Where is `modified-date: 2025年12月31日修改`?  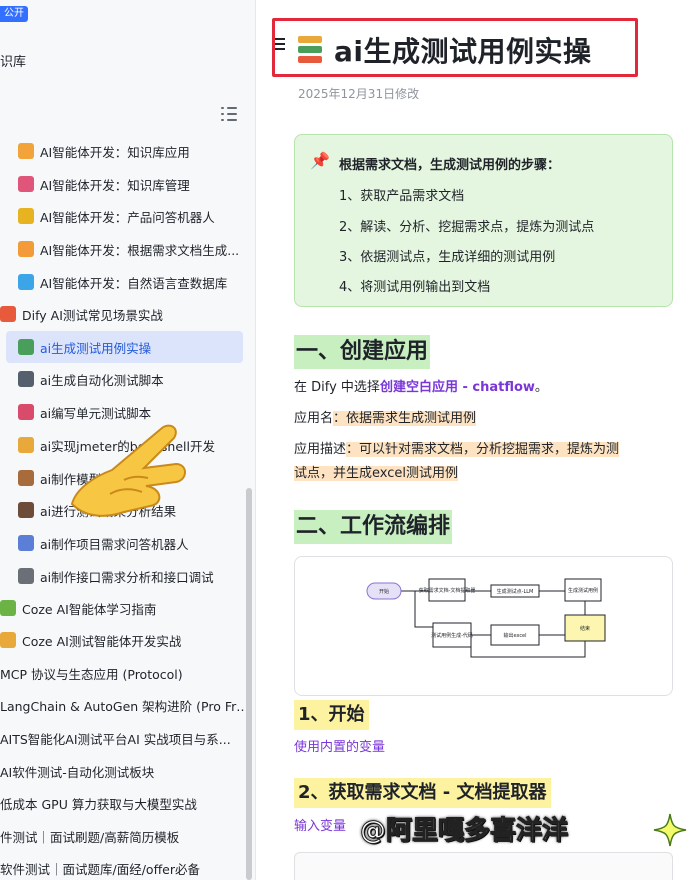 modified-date: 2025年12月31日修改 is located at coordinates (359, 94).